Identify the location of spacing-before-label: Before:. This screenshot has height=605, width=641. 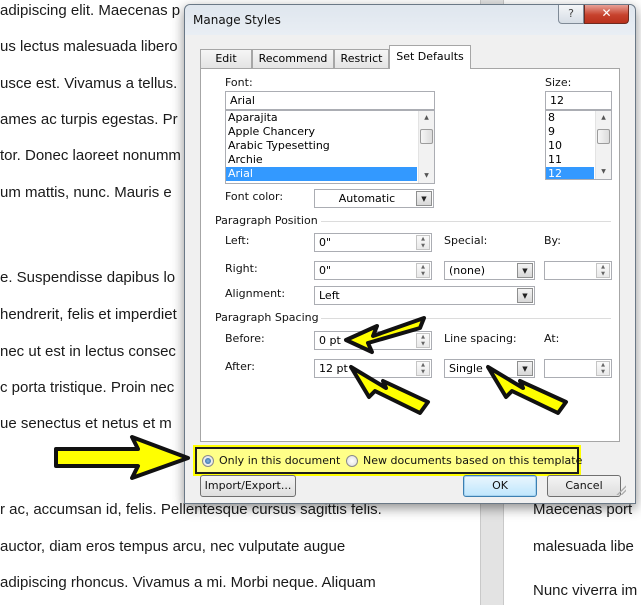
(245, 338).